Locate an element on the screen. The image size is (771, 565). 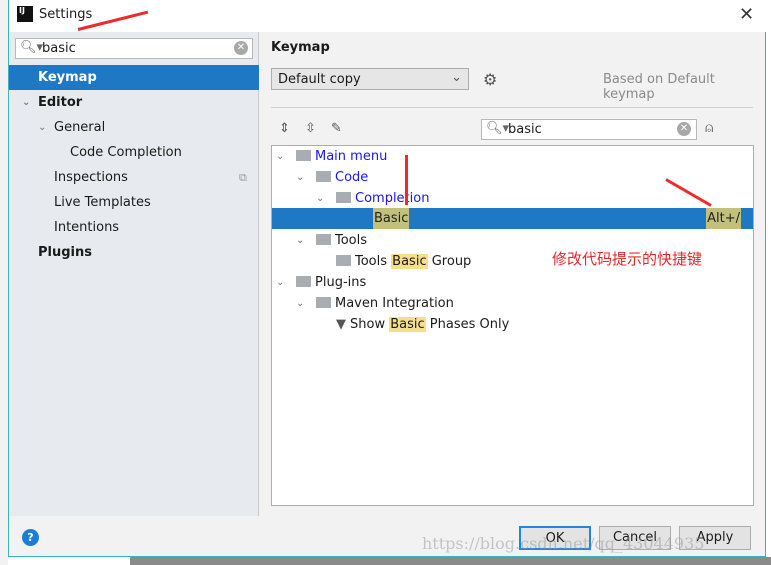
tree-row-show-basic-phases: ▼ Show Basic Phases Only is located at coordinates (512, 324).